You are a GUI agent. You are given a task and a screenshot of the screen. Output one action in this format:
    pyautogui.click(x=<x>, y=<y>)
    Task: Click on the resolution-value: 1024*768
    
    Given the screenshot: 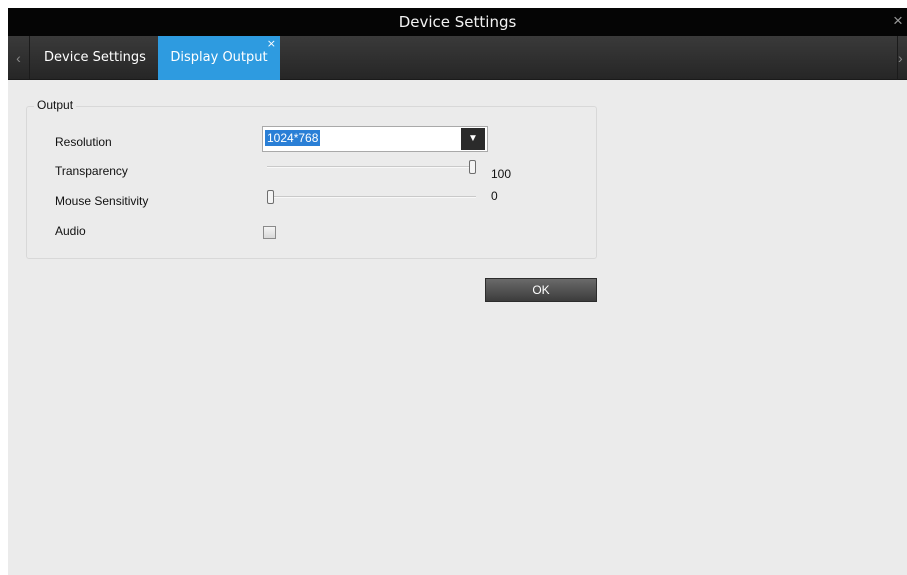 What is the action you would take?
    pyautogui.click(x=293, y=138)
    